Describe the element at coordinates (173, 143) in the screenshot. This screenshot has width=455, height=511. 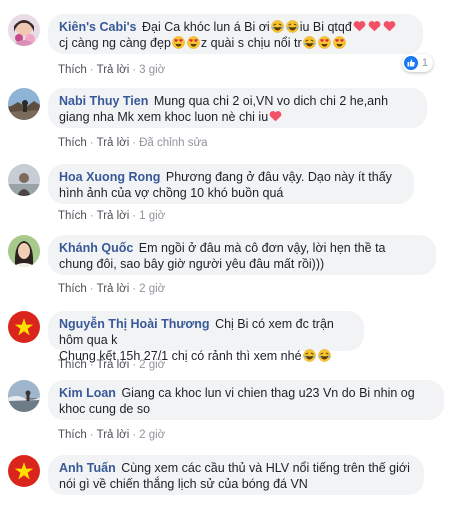
I see `edited-label: Đã chỉnh sửa` at that location.